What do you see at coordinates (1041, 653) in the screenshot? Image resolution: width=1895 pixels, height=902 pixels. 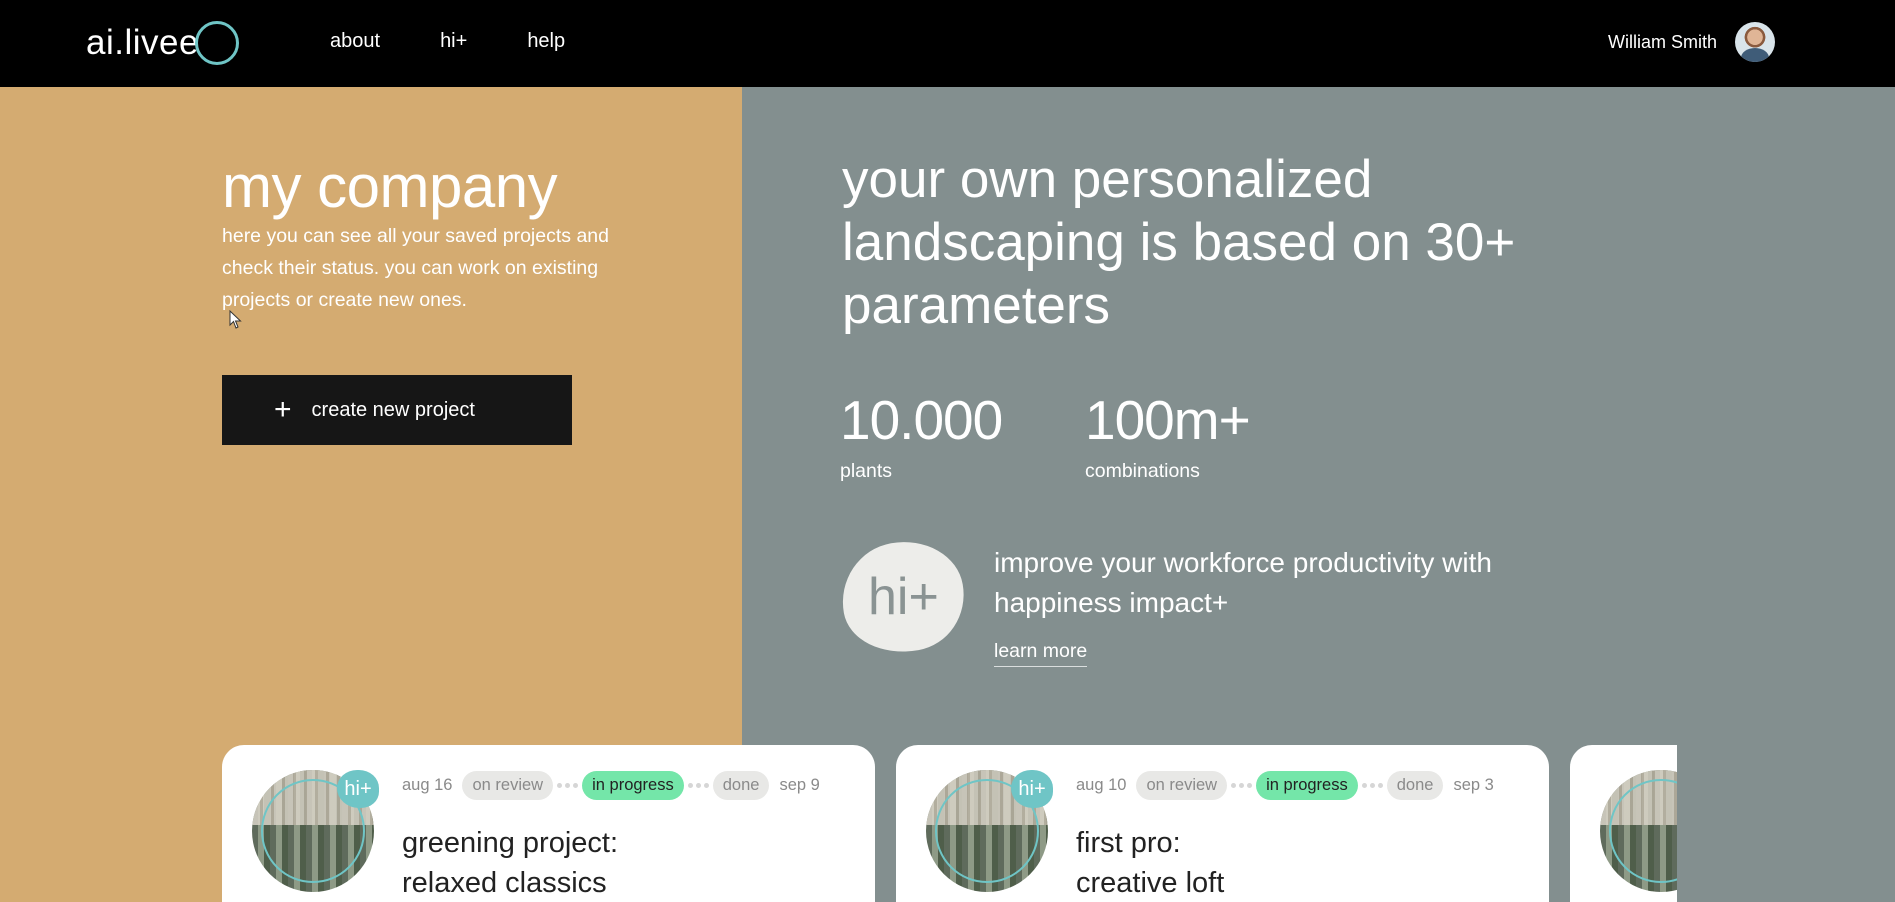 I see `learn-more-link: learn more` at bounding box center [1041, 653].